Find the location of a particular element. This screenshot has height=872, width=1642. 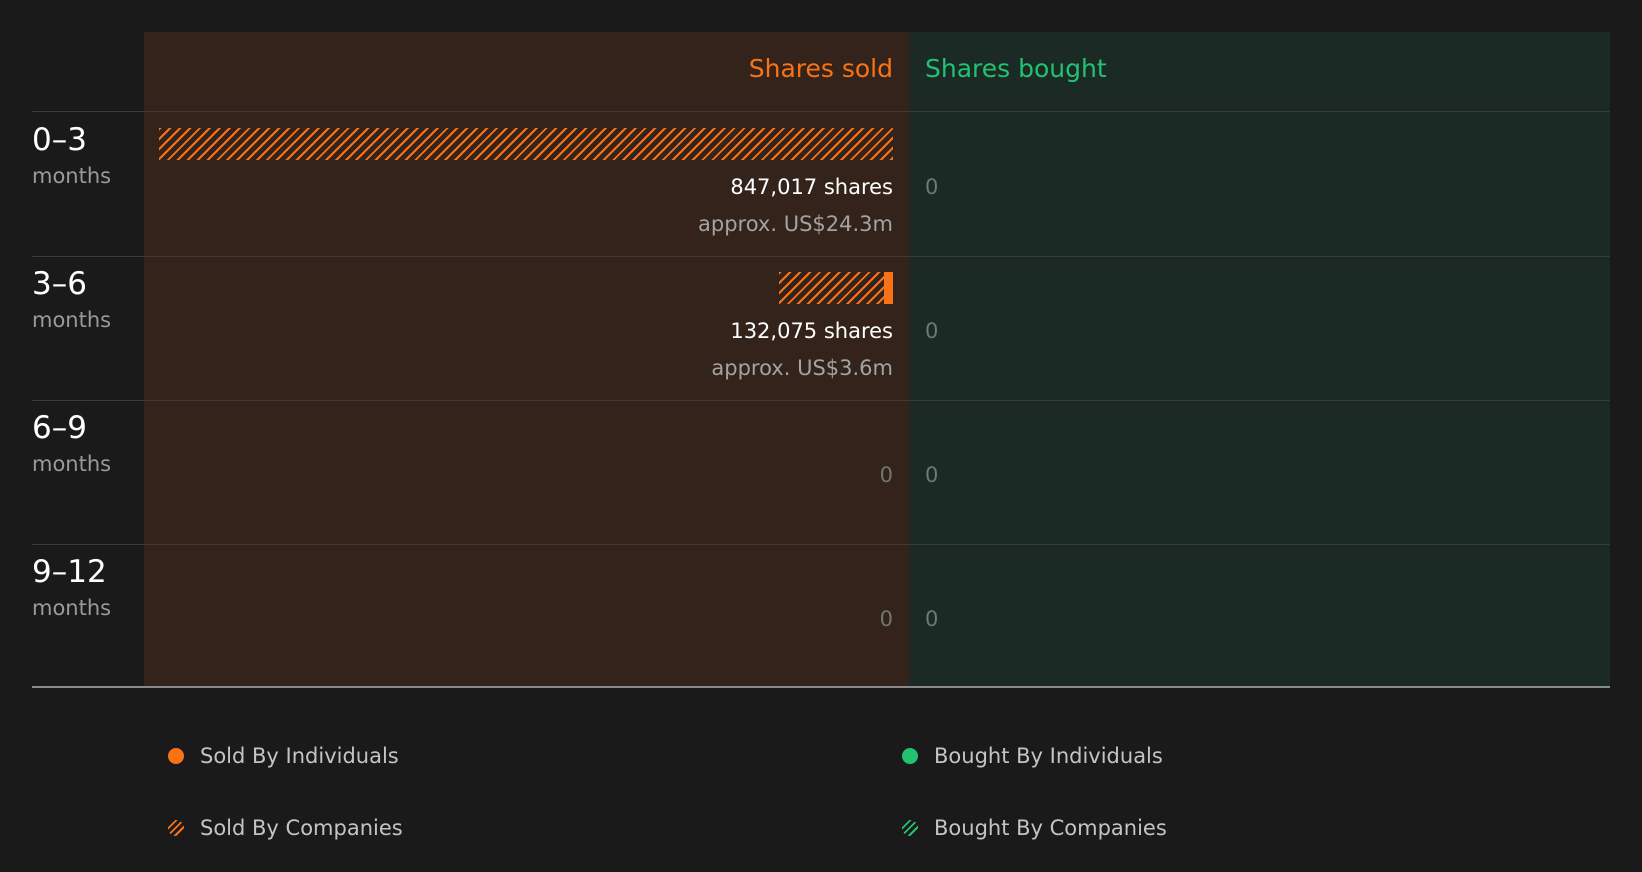

sold-usd-label-0-3: approx. US$24.3m is located at coordinates (795, 224).